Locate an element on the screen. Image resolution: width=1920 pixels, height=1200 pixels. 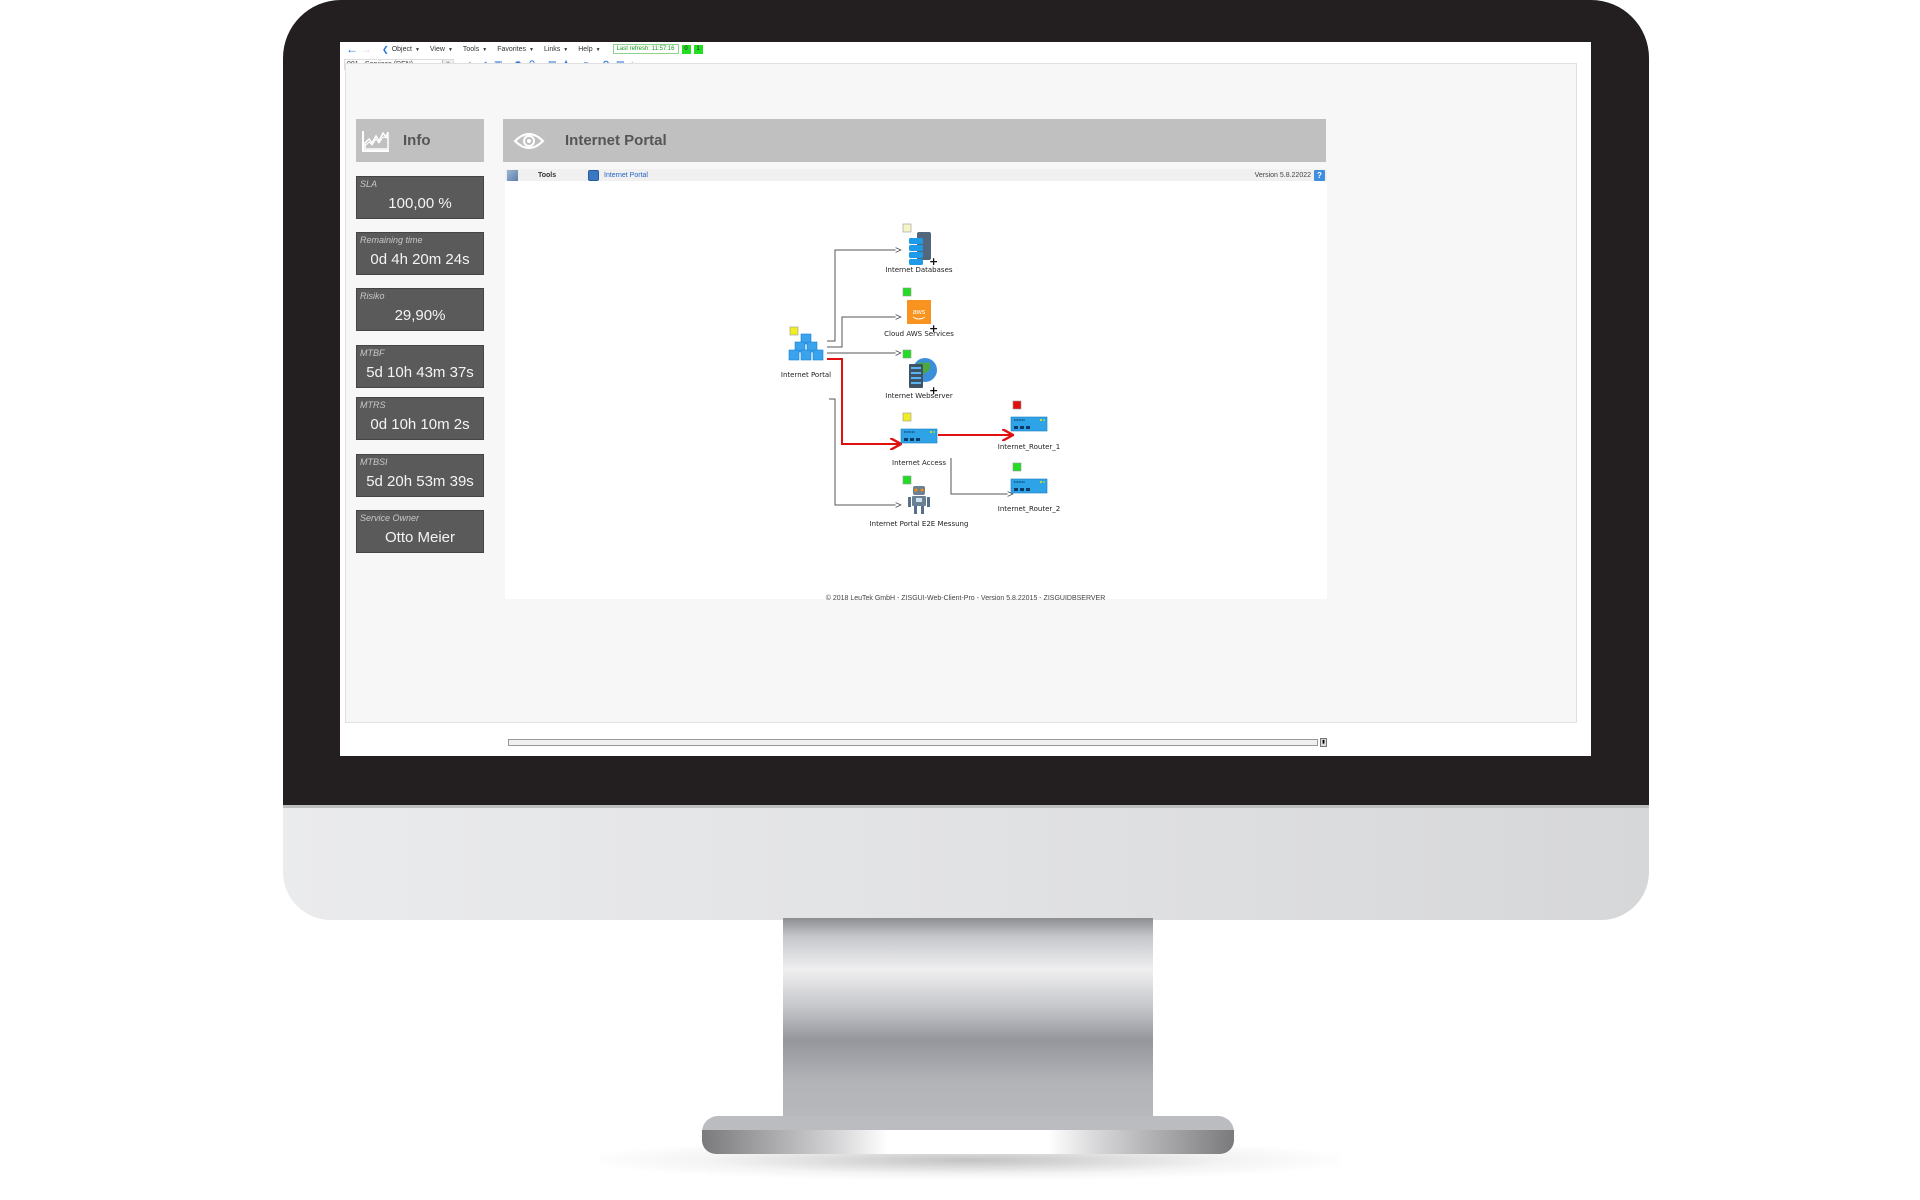
node-e2e: Internet Portal E2E Messung is located at coordinates (919, 501).